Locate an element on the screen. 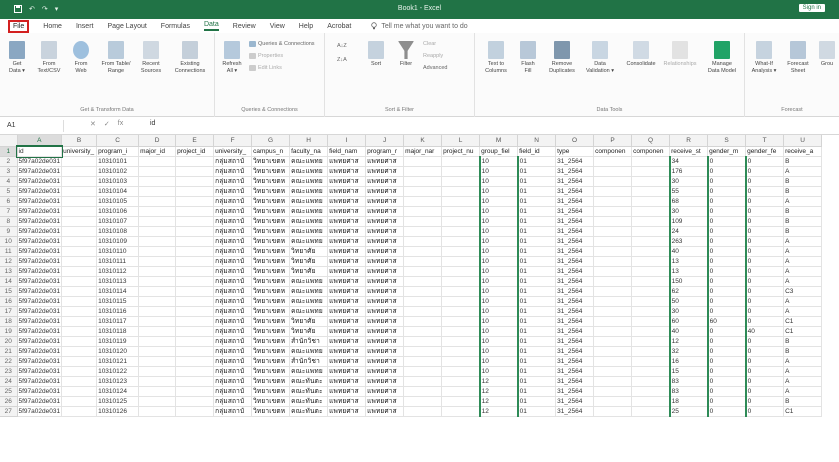 Image resolution: width=839 pixels, height=462 pixels. tab-insert: Insert is located at coordinates (85, 26).